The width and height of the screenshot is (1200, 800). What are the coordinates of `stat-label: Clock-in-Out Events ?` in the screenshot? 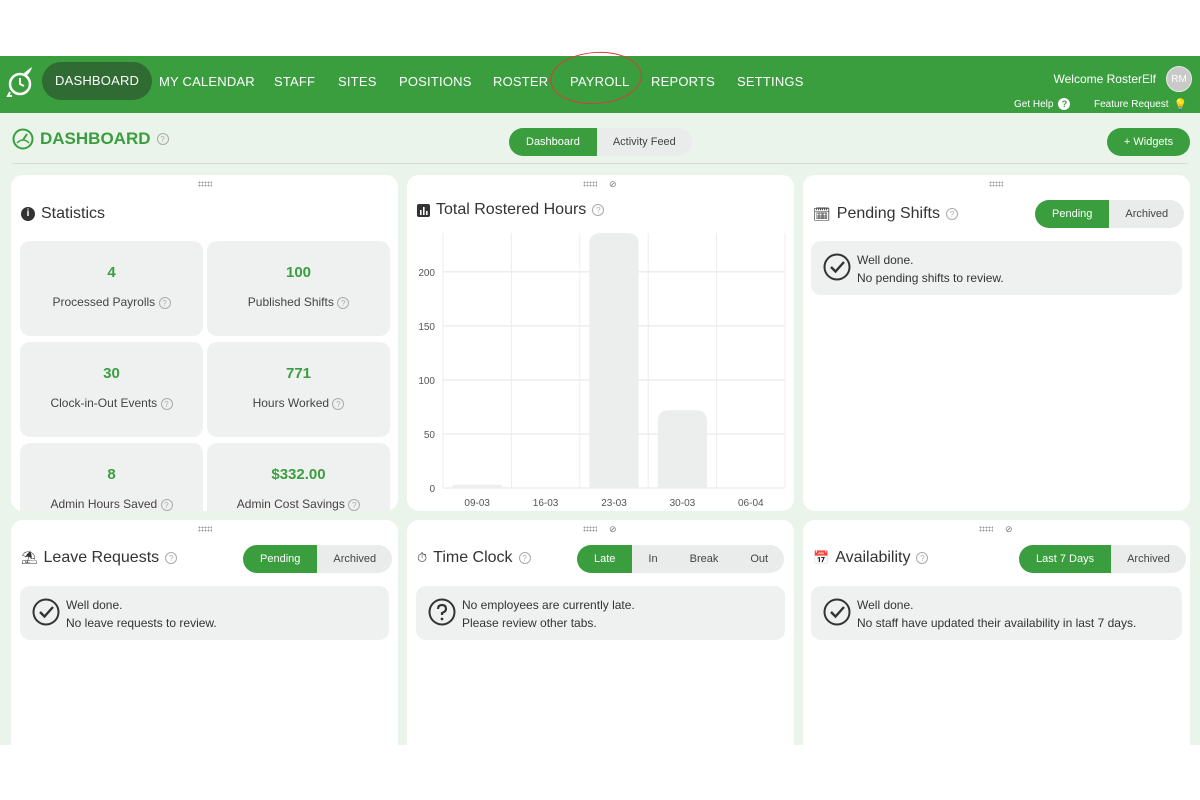 It's located at (111, 403).